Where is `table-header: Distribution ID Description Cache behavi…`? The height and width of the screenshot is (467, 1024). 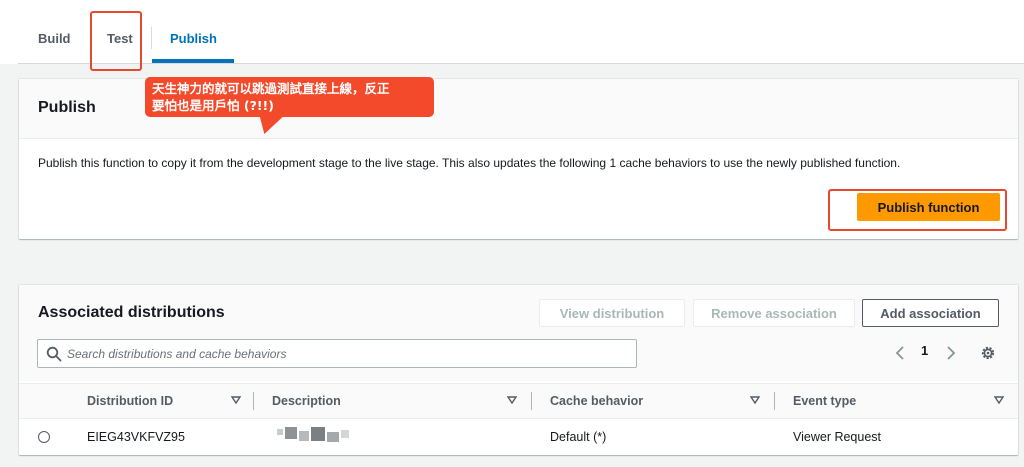 table-header: Distribution ID Description Cache behavi… is located at coordinates (518, 401).